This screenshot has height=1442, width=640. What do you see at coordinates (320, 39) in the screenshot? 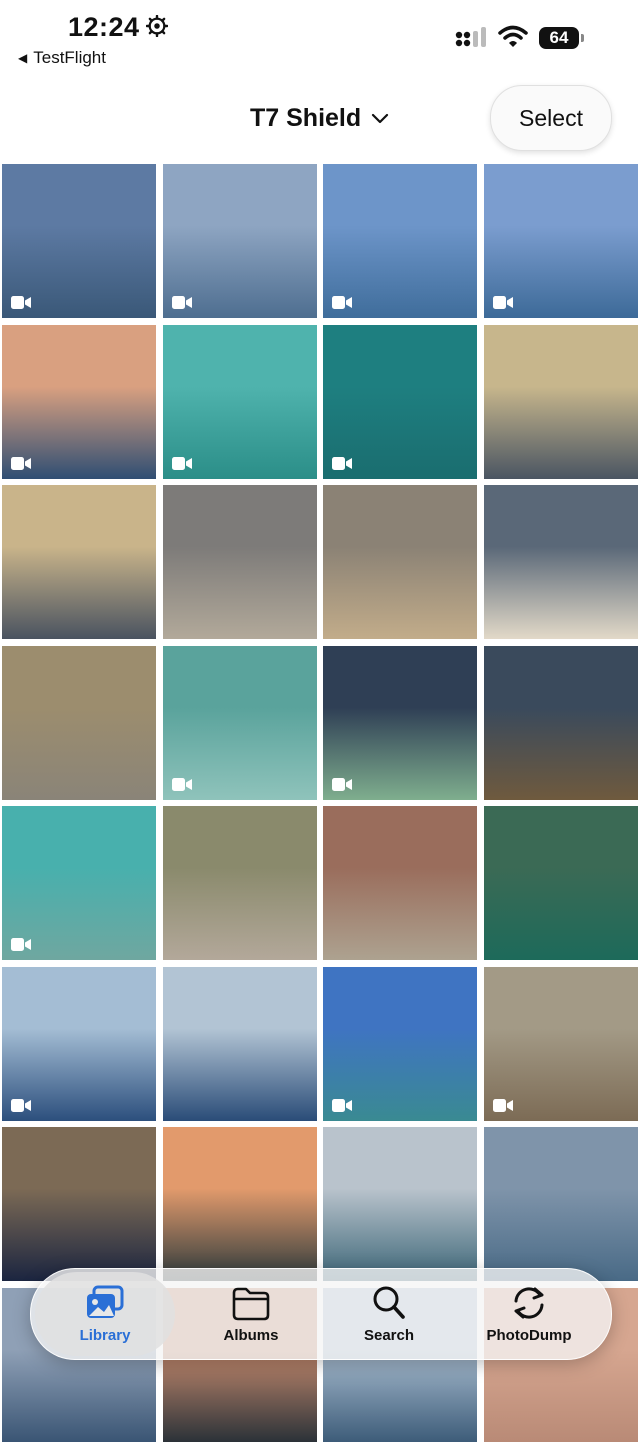
I see `status-bar: 12:24 ◀ TestFlight 64` at bounding box center [320, 39].